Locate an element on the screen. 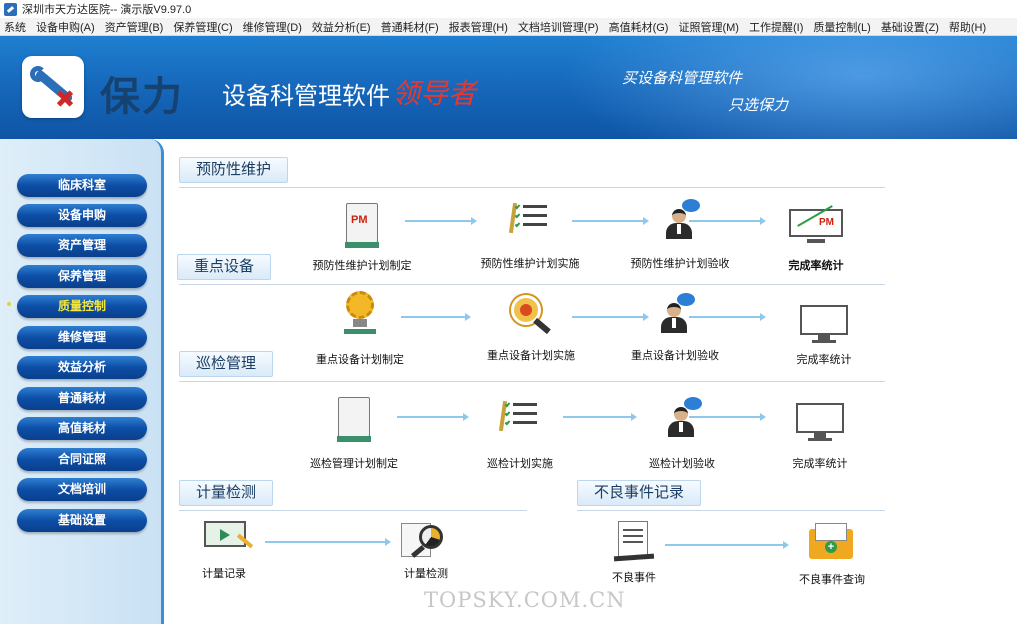 The height and width of the screenshot is (624, 1017). tab-metrology: 计量检测 is located at coordinates (226, 493).